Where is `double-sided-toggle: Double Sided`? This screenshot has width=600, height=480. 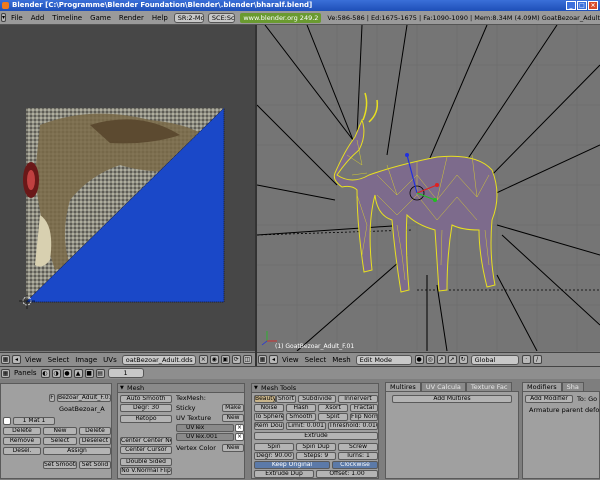 double-sided-toggle: Double Sided is located at coordinates (146, 462).